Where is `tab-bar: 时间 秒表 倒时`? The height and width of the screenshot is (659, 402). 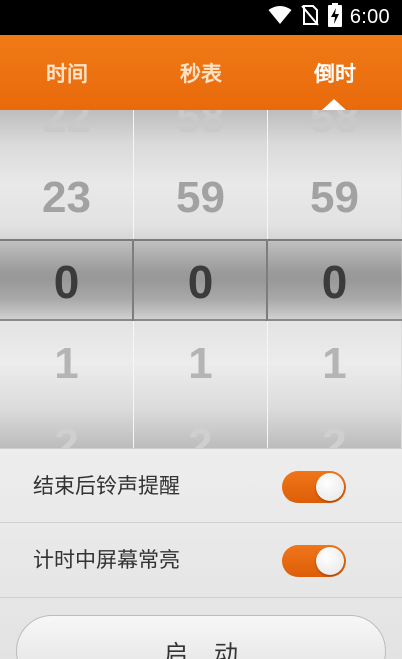 tab-bar: 时间 秒表 倒时 is located at coordinates (201, 72).